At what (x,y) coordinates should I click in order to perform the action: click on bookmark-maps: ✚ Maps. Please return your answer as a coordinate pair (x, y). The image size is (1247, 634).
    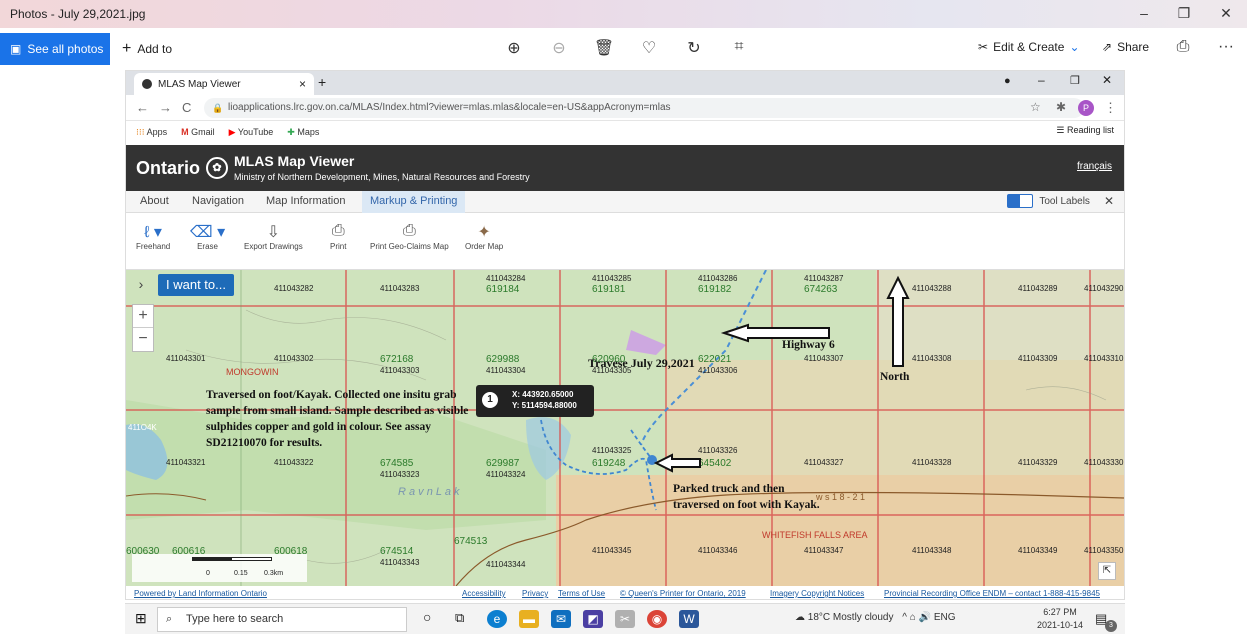
    Looking at the image, I should click on (303, 132).